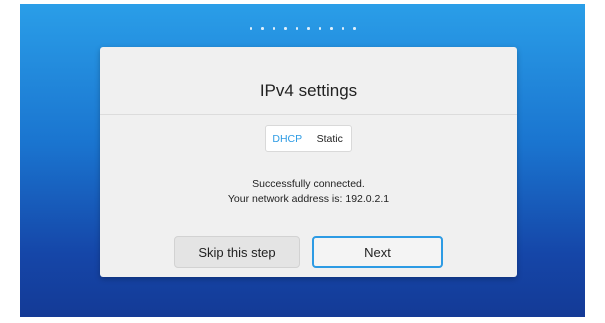 Image resolution: width=605 pixels, height=323 pixels. Describe the element at coordinates (308, 184) in the screenshot. I see `status-message: Successfully connected.` at that location.